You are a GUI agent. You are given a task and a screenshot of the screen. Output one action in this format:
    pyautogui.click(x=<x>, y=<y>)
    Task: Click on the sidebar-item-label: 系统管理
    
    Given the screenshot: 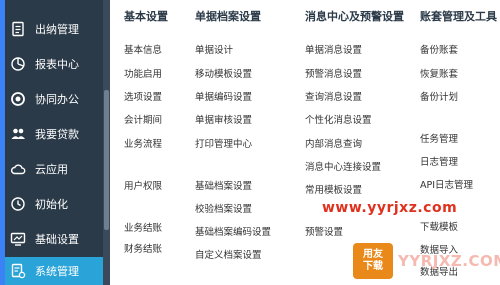 What is the action you would take?
    pyautogui.click(x=57, y=271)
    